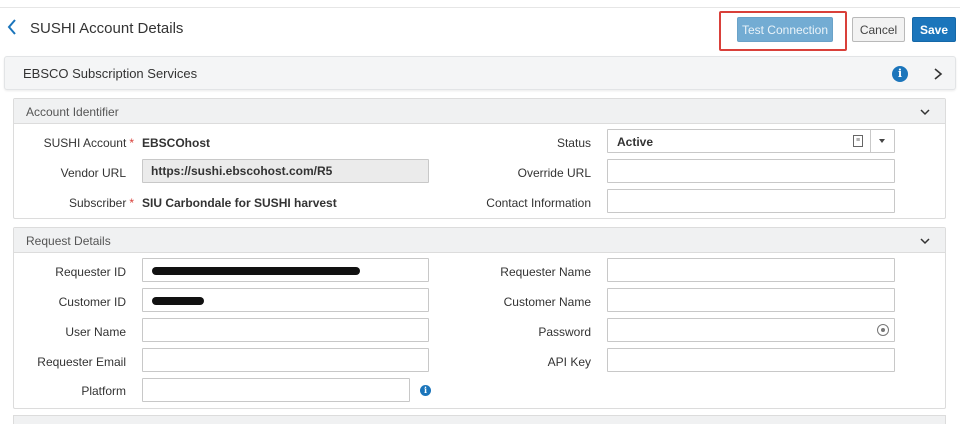 The height and width of the screenshot is (424, 960). I want to click on override-url-label: Override URL, so click(554, 173).